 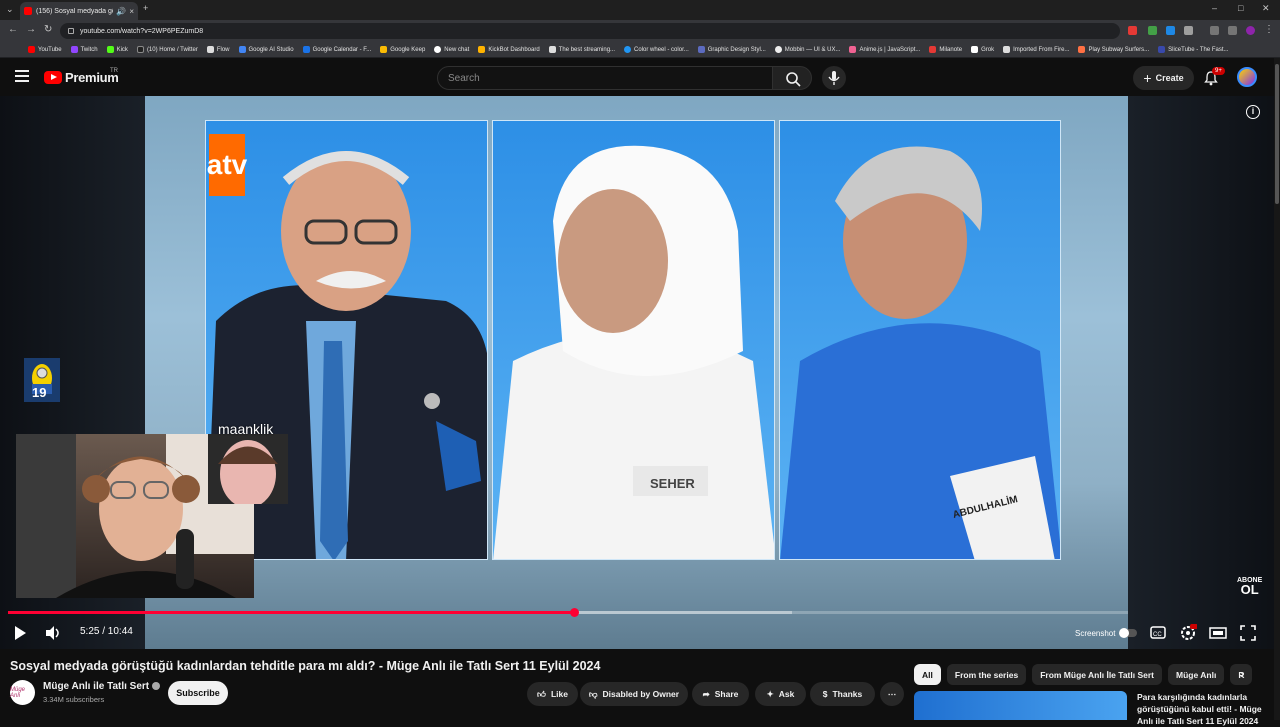 I want to click on hamburger-menu-icon, so click(x=22, y=76).